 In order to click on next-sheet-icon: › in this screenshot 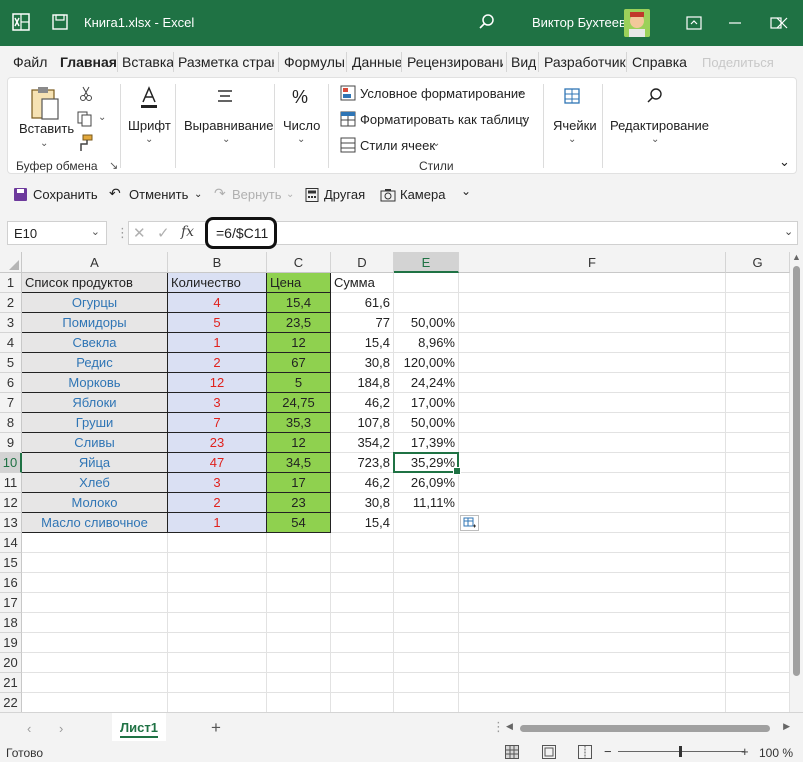, I will do `click(61, 728)`.